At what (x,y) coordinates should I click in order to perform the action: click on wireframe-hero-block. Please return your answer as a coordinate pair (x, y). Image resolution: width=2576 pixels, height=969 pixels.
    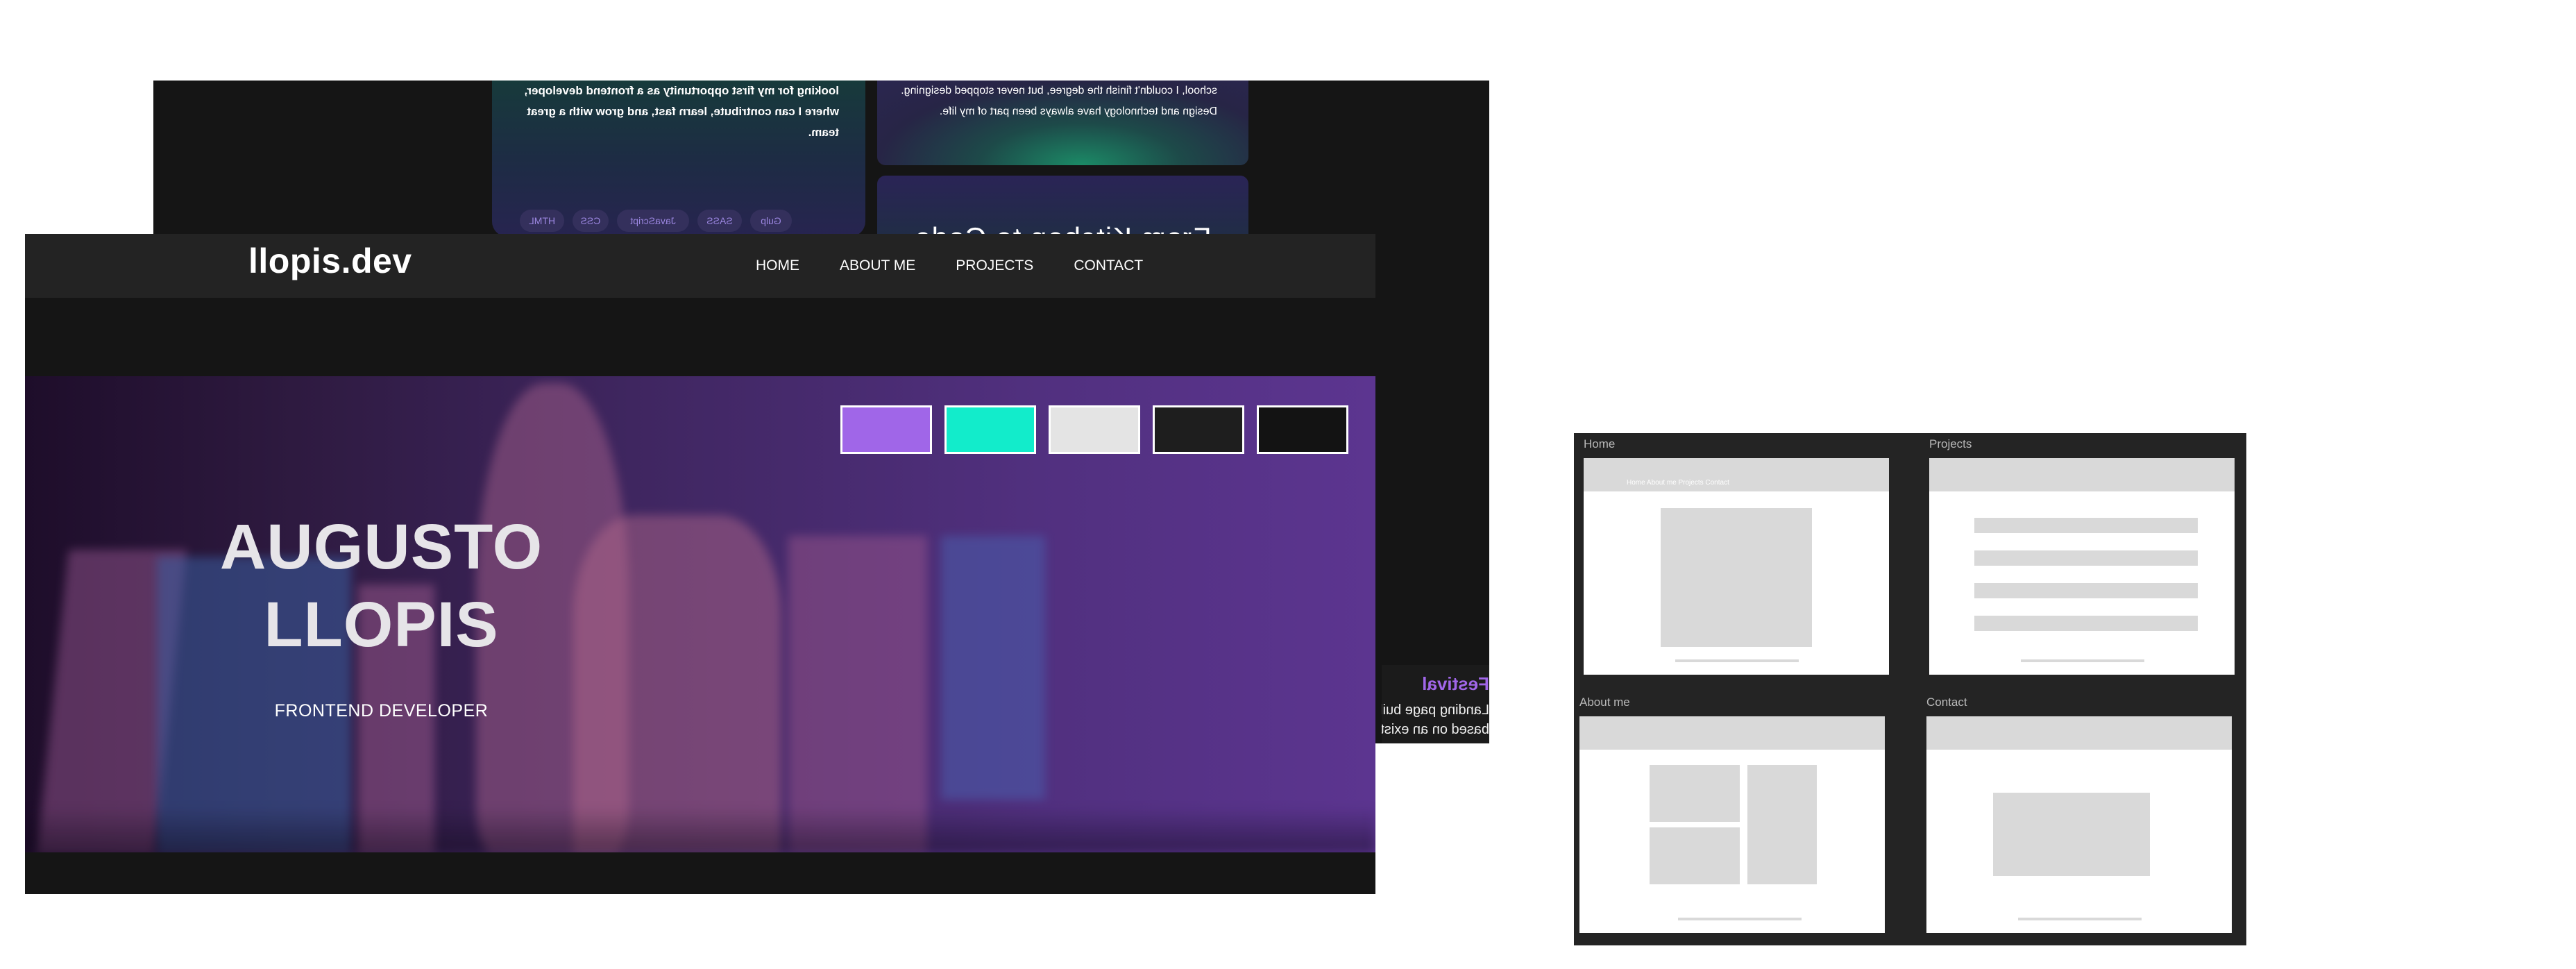
    Looking at the image, I should click on (1736, 577).